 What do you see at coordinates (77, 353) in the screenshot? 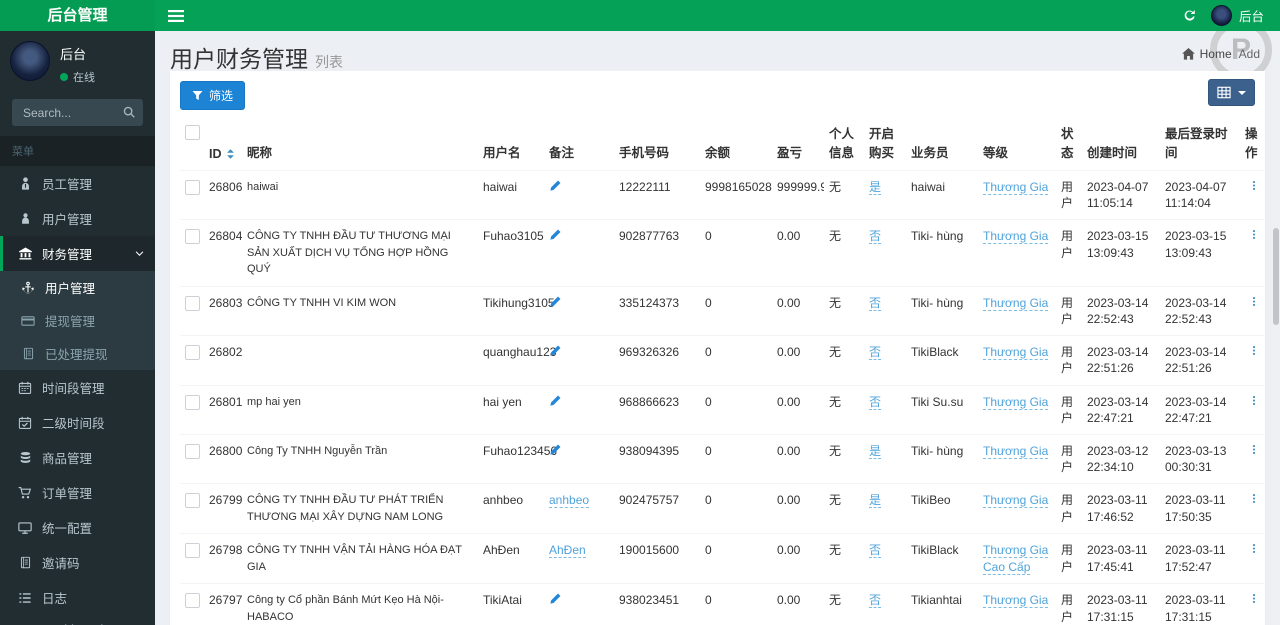
I see `sidebar-item-processed-withdrawals: 已处理提现` at bounding box center [77, 353].